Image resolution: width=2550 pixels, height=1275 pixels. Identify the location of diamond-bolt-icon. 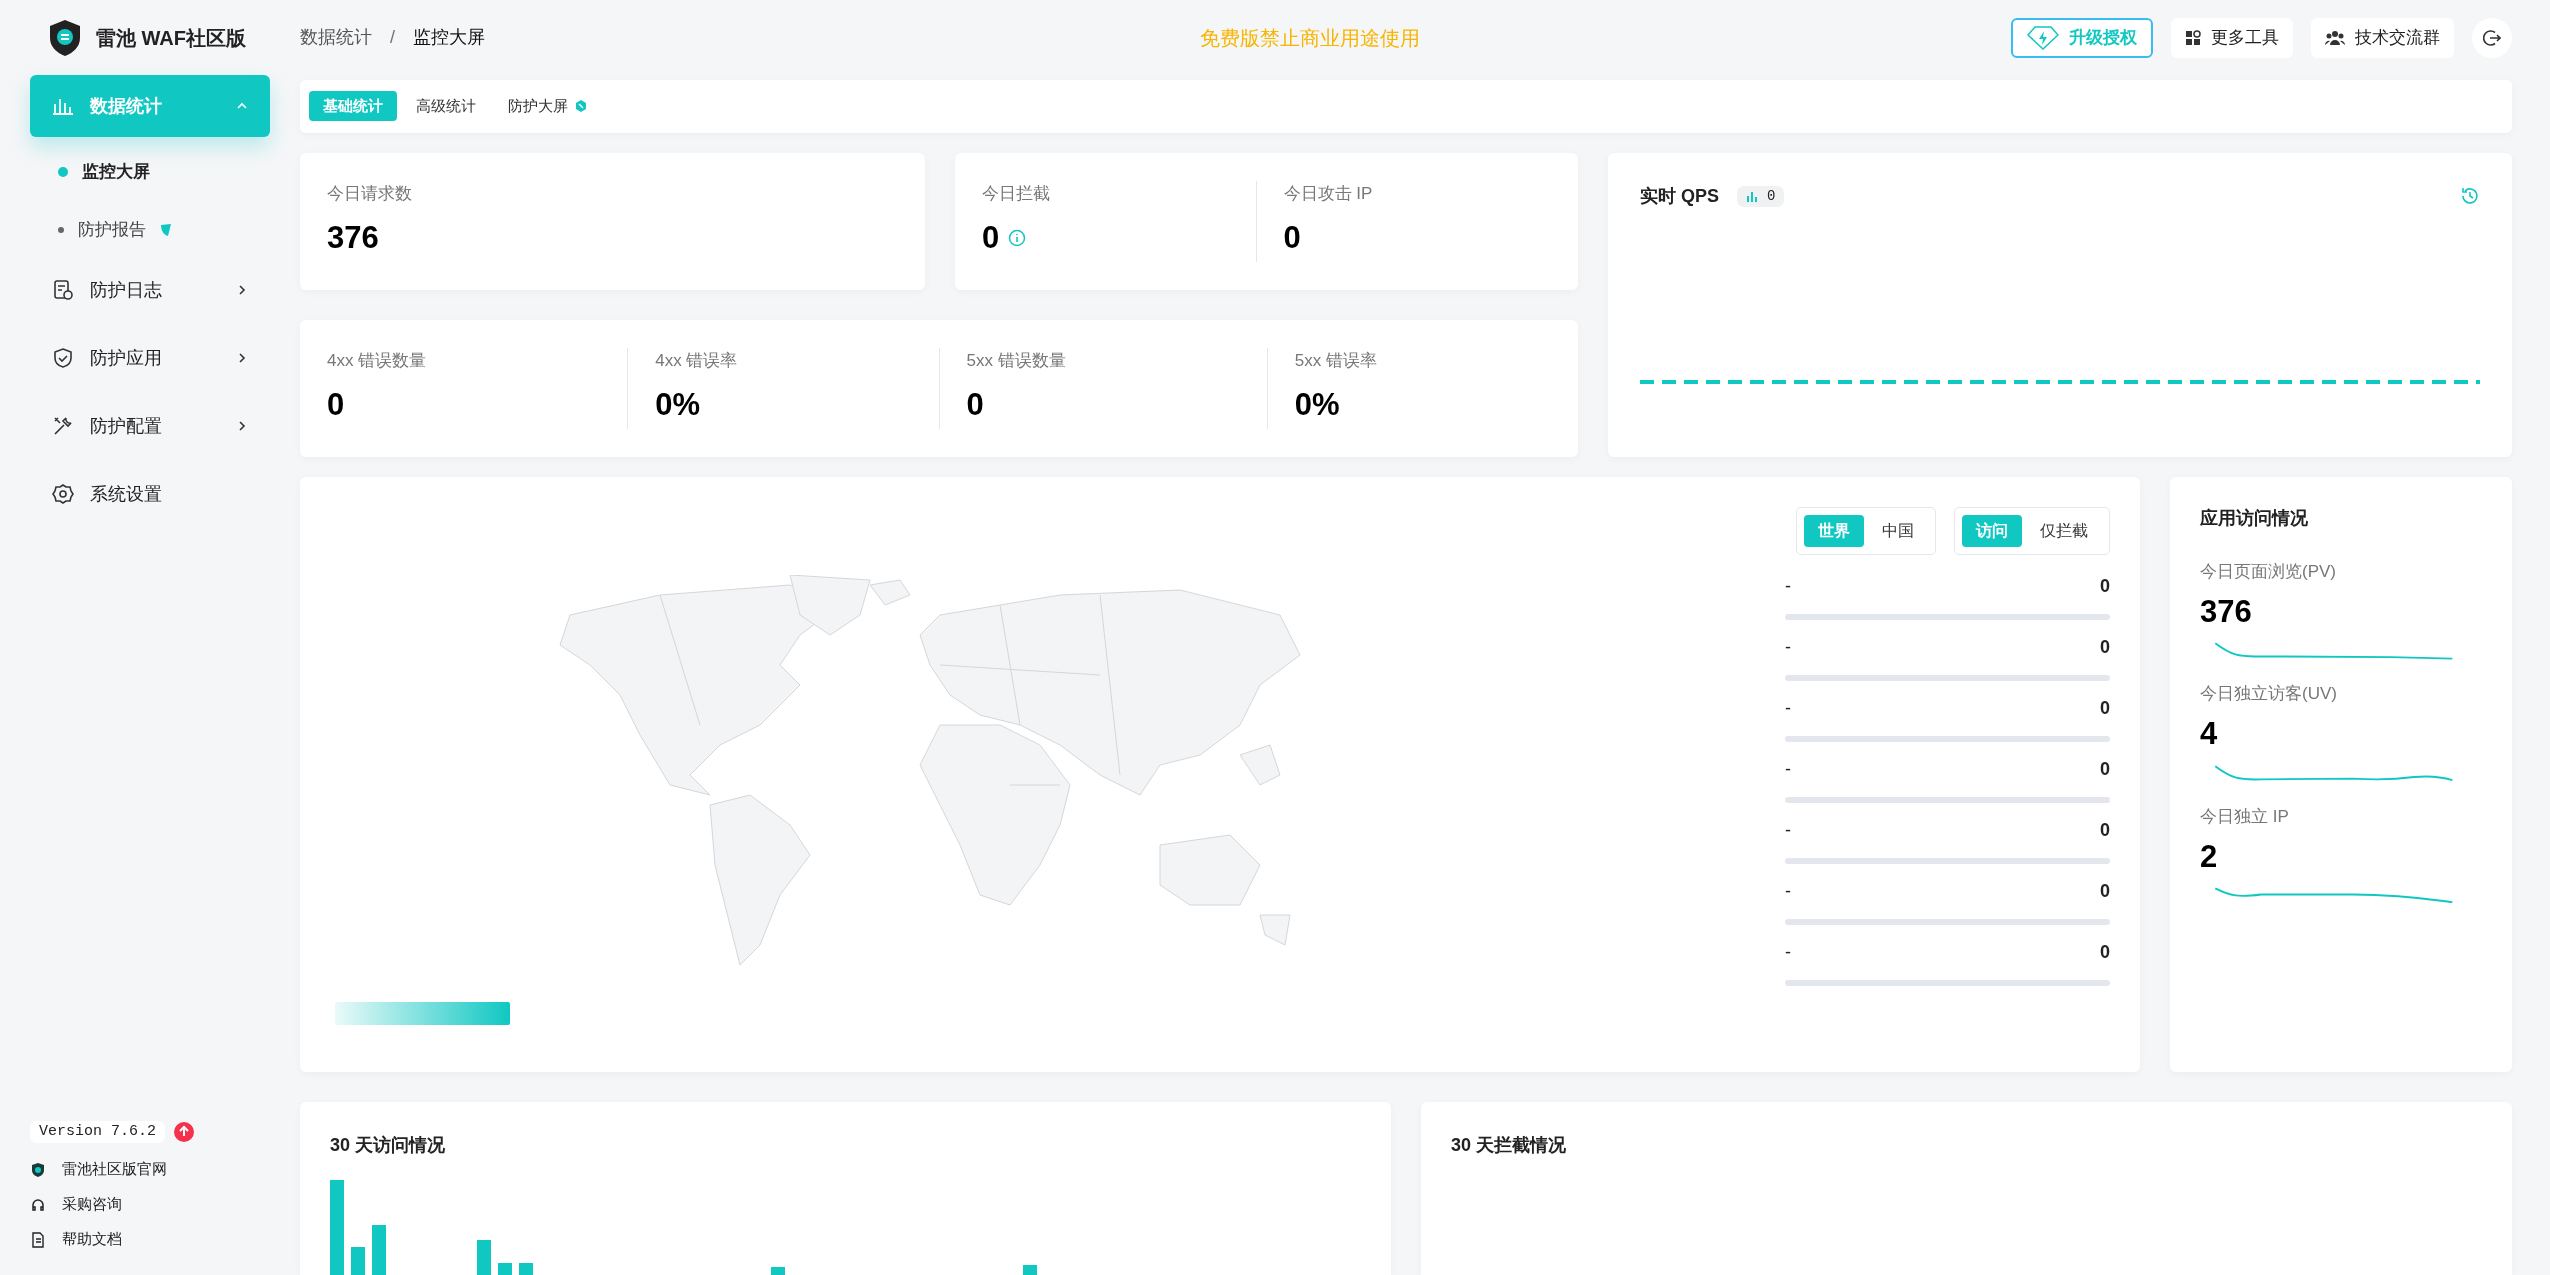
(2043, 37).